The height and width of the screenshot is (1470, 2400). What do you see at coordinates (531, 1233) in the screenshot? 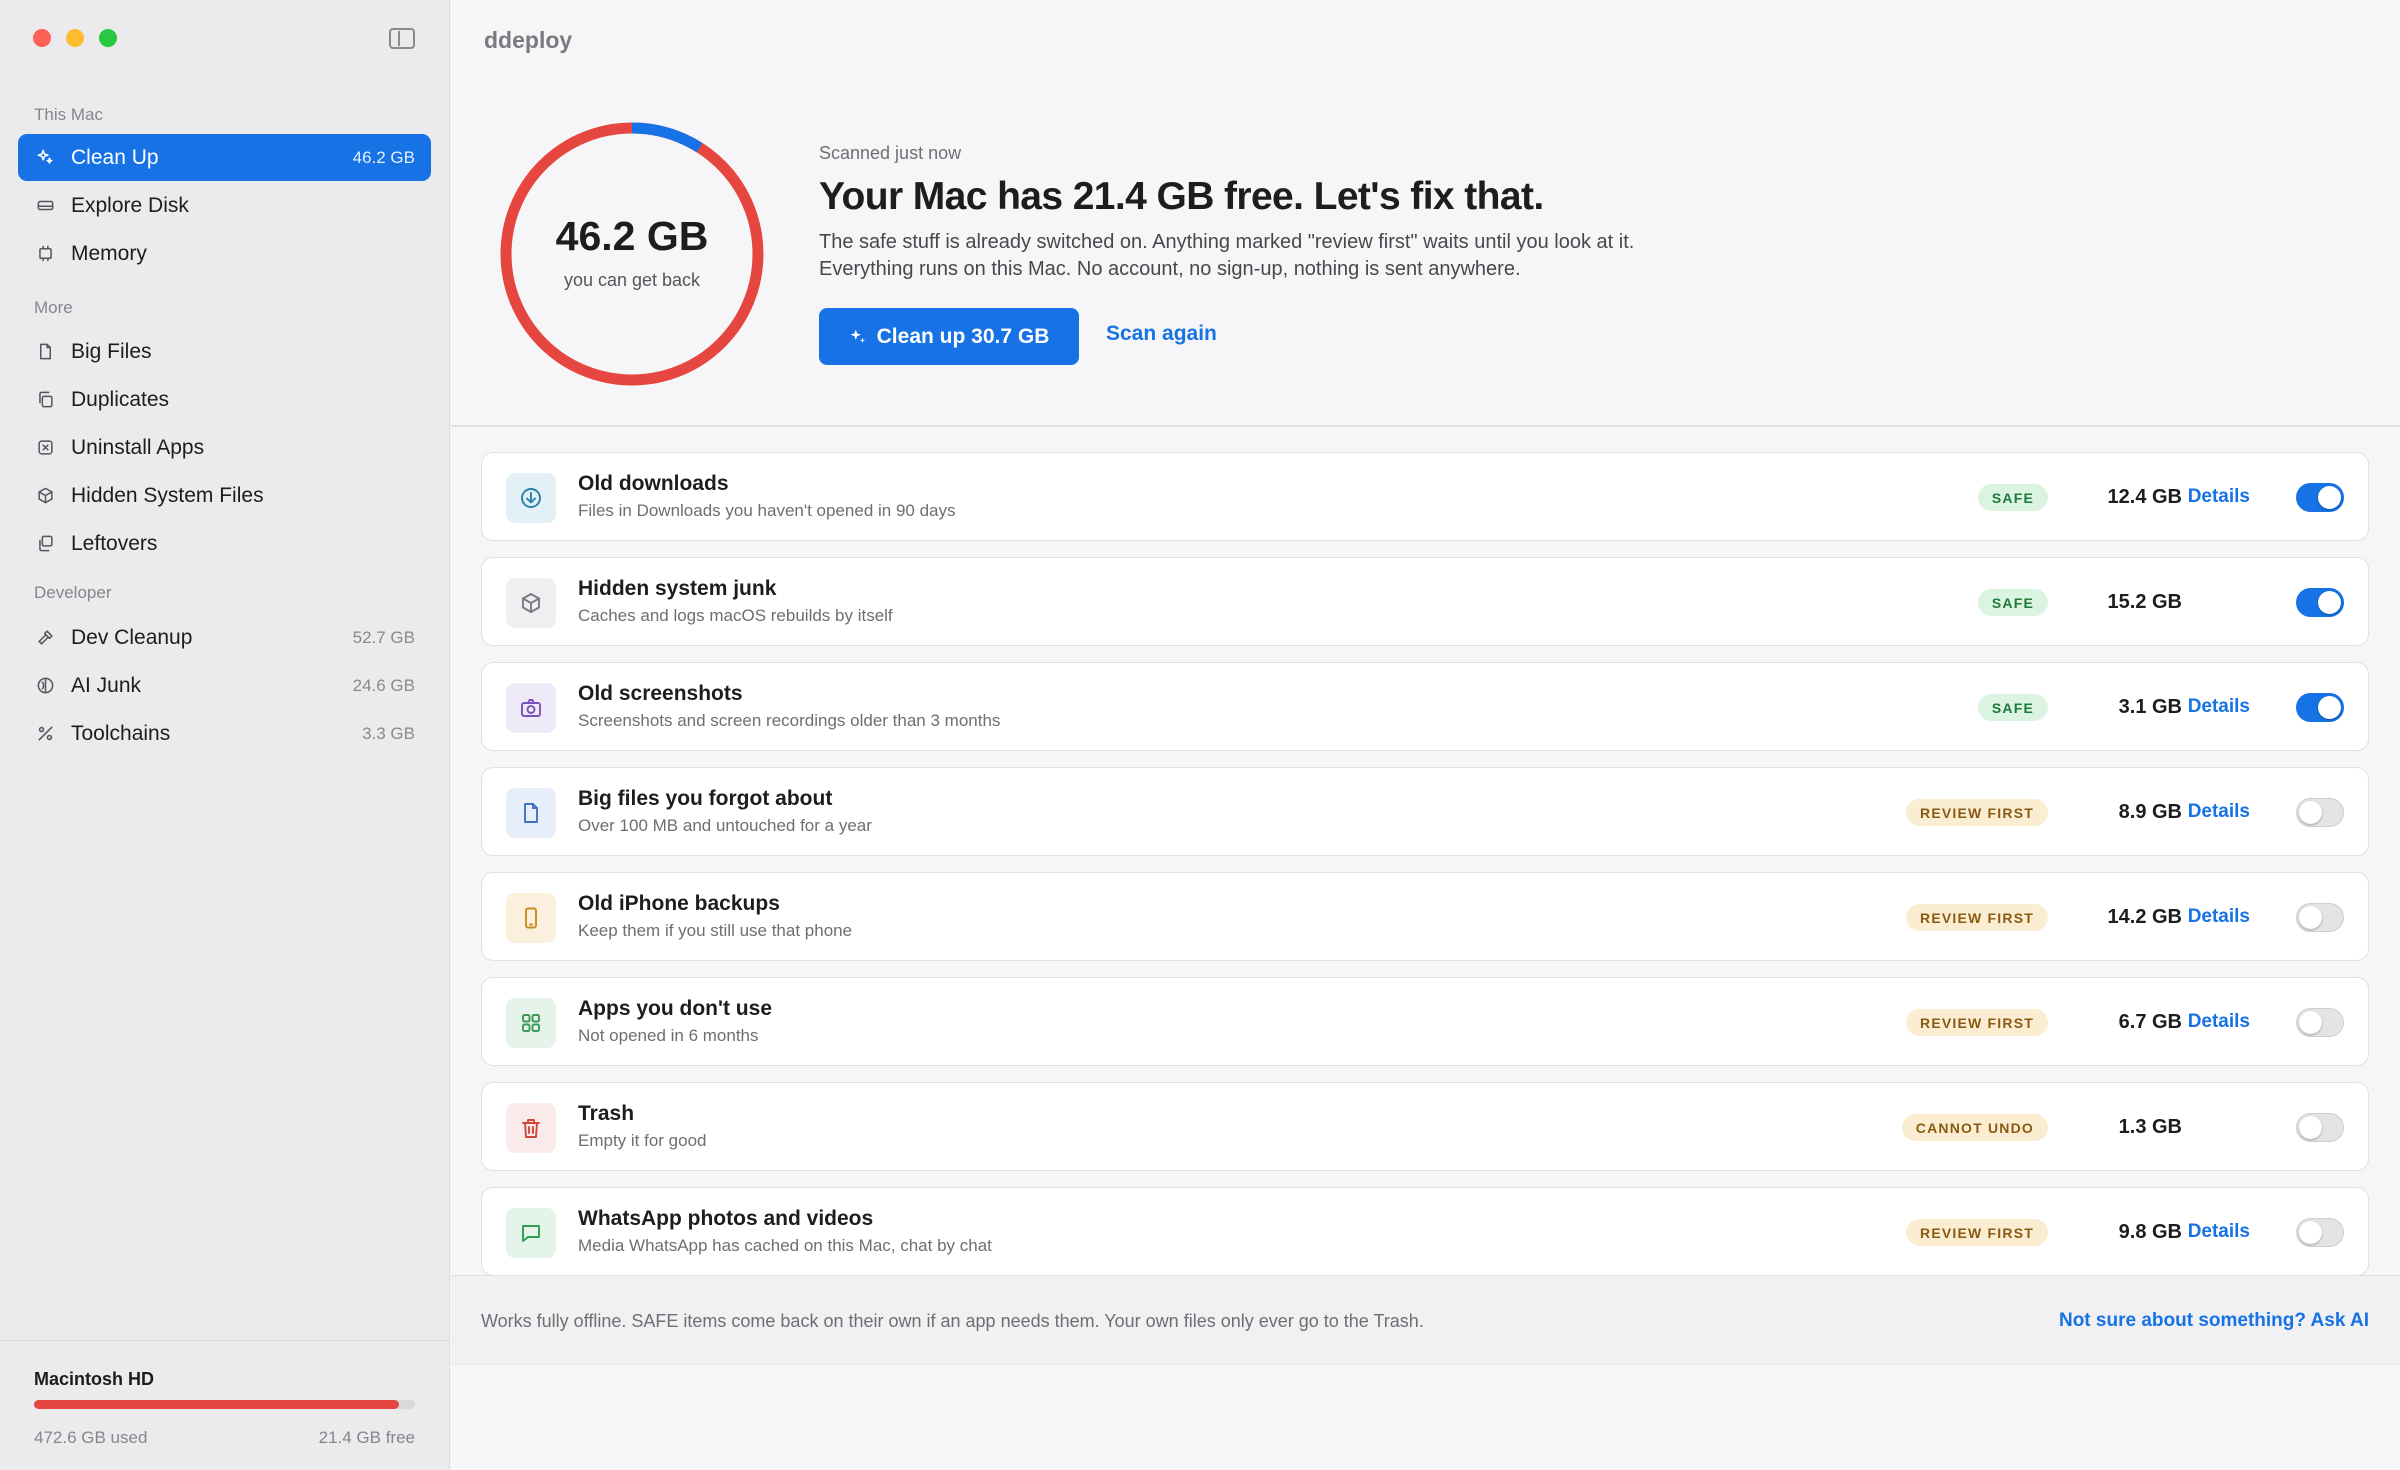
I see `chat-bubble-icon` at bounding box center [531, 1233].